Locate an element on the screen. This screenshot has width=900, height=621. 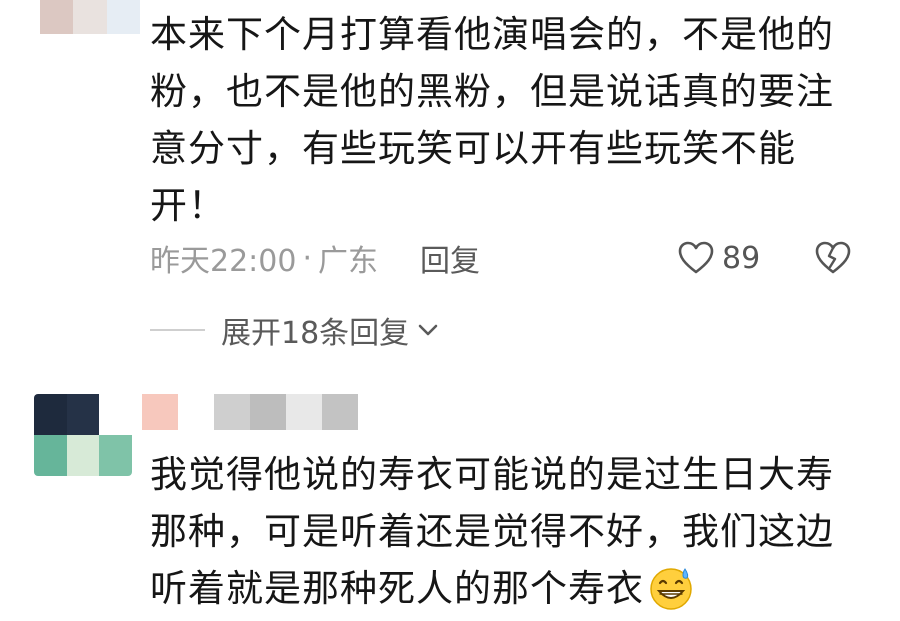
comment-line: 我觉得他说的寿衣可能说的是过生日大寿 is located at coordinates (492, 474).